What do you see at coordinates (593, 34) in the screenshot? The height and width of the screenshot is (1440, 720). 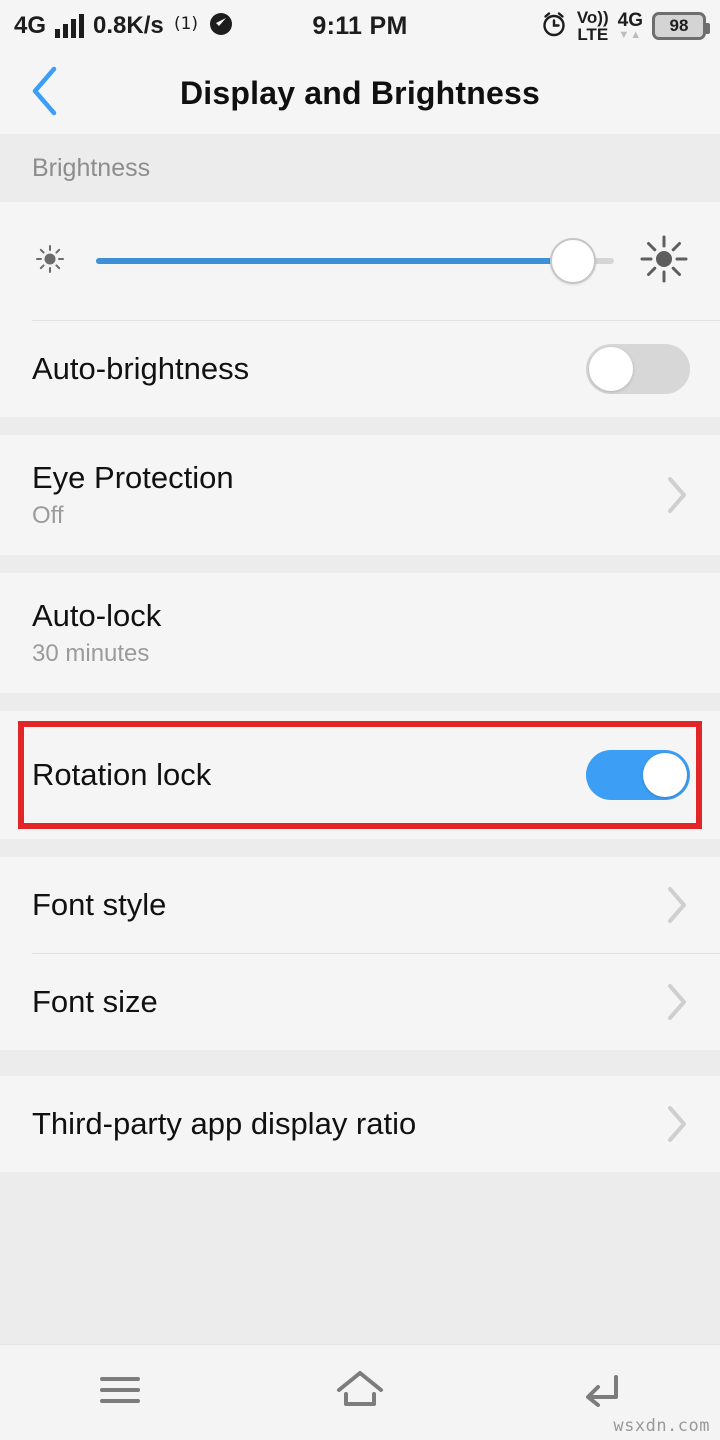 I see `volte-bottom-label: LTE` at bounding box center [593, 34].